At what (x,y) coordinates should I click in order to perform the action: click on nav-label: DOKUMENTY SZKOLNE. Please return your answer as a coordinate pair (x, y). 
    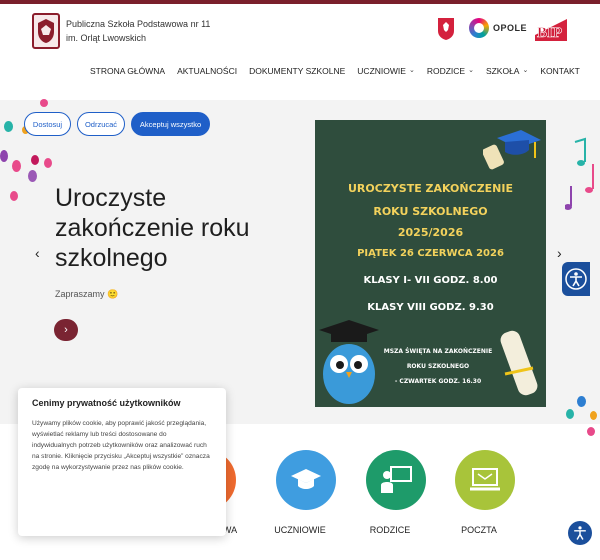
    Looking at the image, I should click on (297, 71).